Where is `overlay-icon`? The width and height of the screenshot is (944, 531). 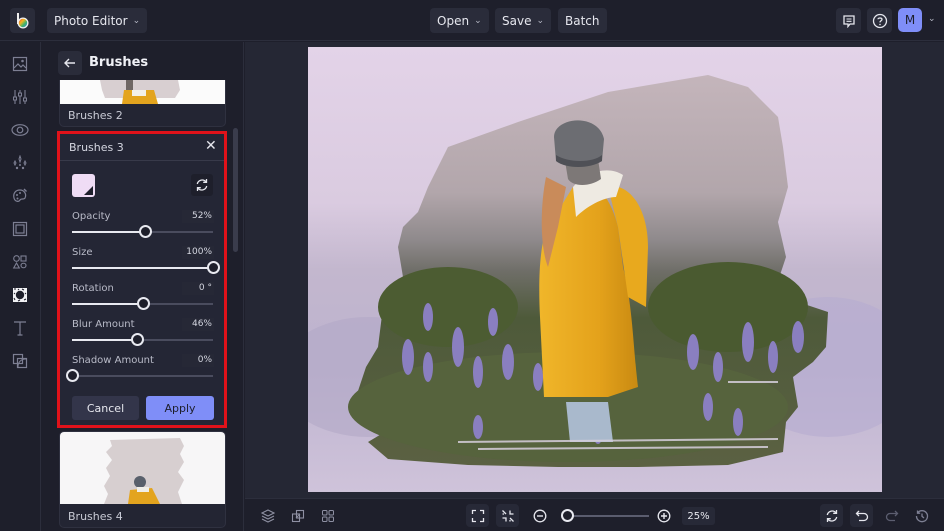 overlay-icon is located at coordinates (20, 361).